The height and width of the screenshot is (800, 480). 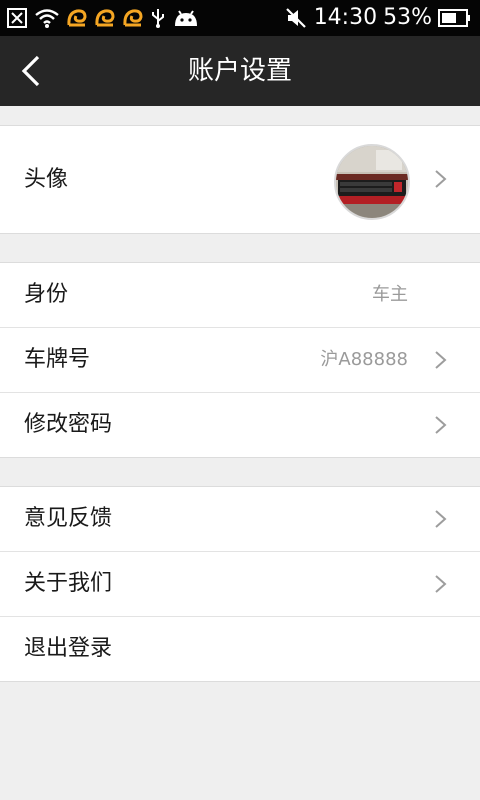 I want to click on battery-icon, so click(x=455, y=18).